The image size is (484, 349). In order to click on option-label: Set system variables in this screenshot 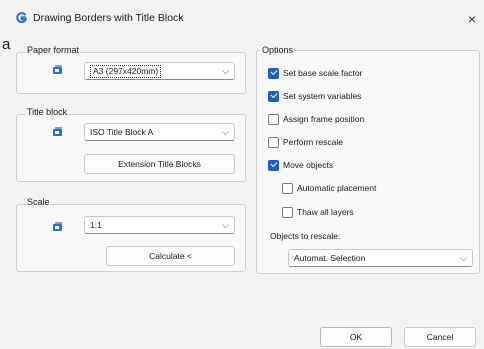, I will do `click(322, 96)`.